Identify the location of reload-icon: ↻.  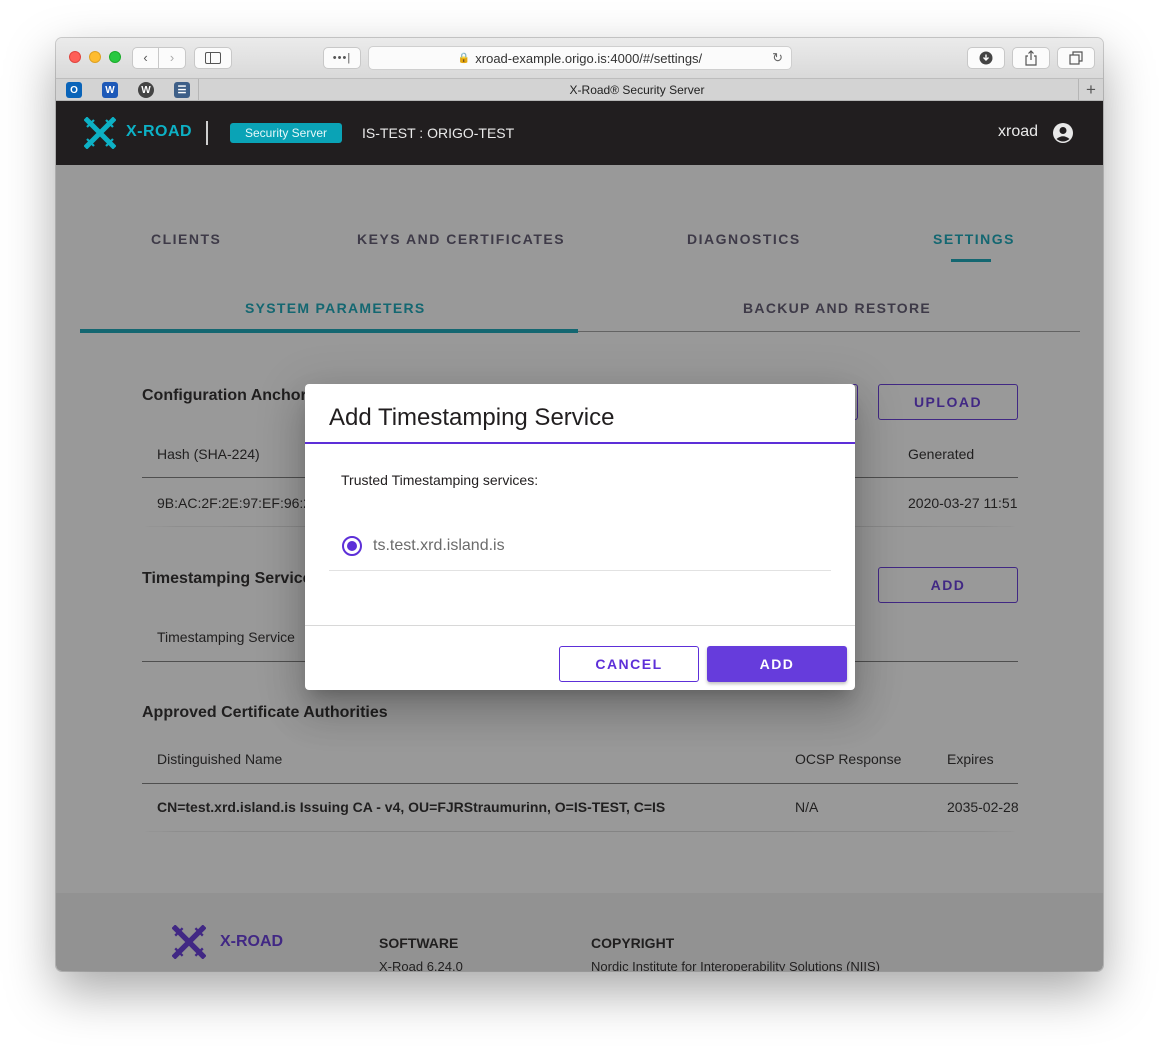
(777, 58).